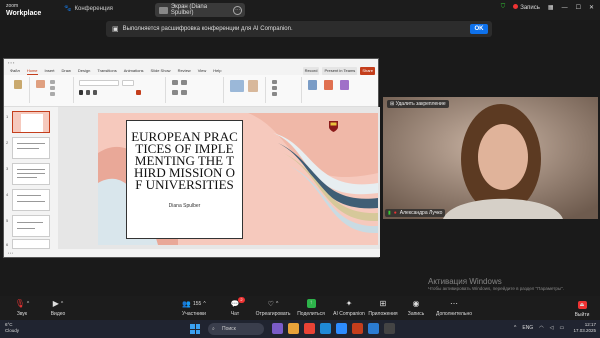  Describe the element at coordinates (582, 308) in the screenshot. I see `leave-button: ⏏ Выйти` at that location.